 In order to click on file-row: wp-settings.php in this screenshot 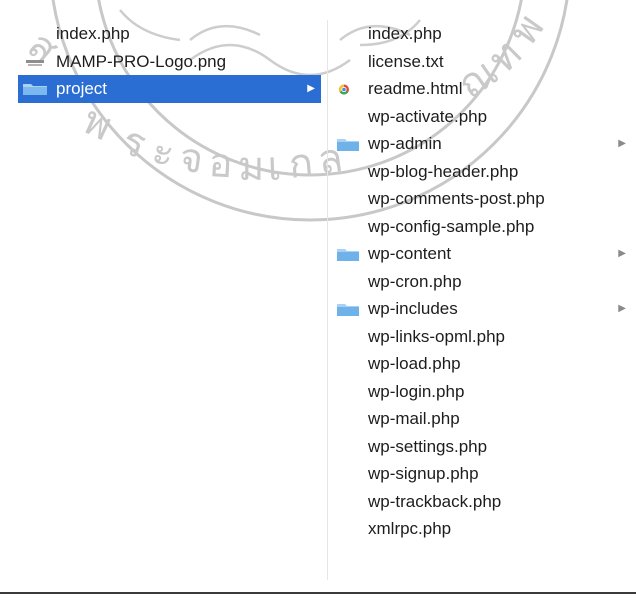, I will do `click(482, 447)`.